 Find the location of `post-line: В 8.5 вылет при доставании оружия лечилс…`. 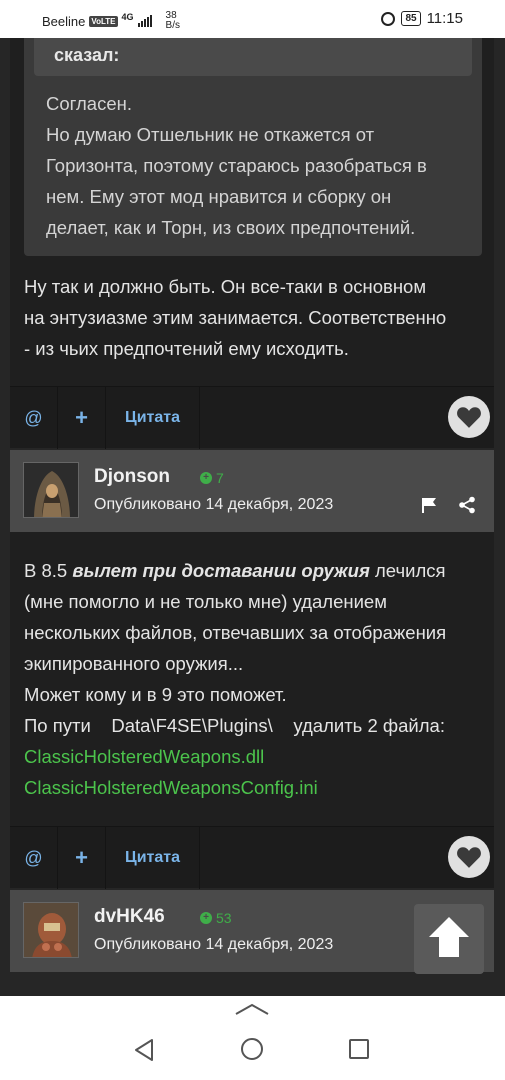

post-line: В 8.5 вылет при доставании оружия лечилс… is located at coordinates (235, 570).